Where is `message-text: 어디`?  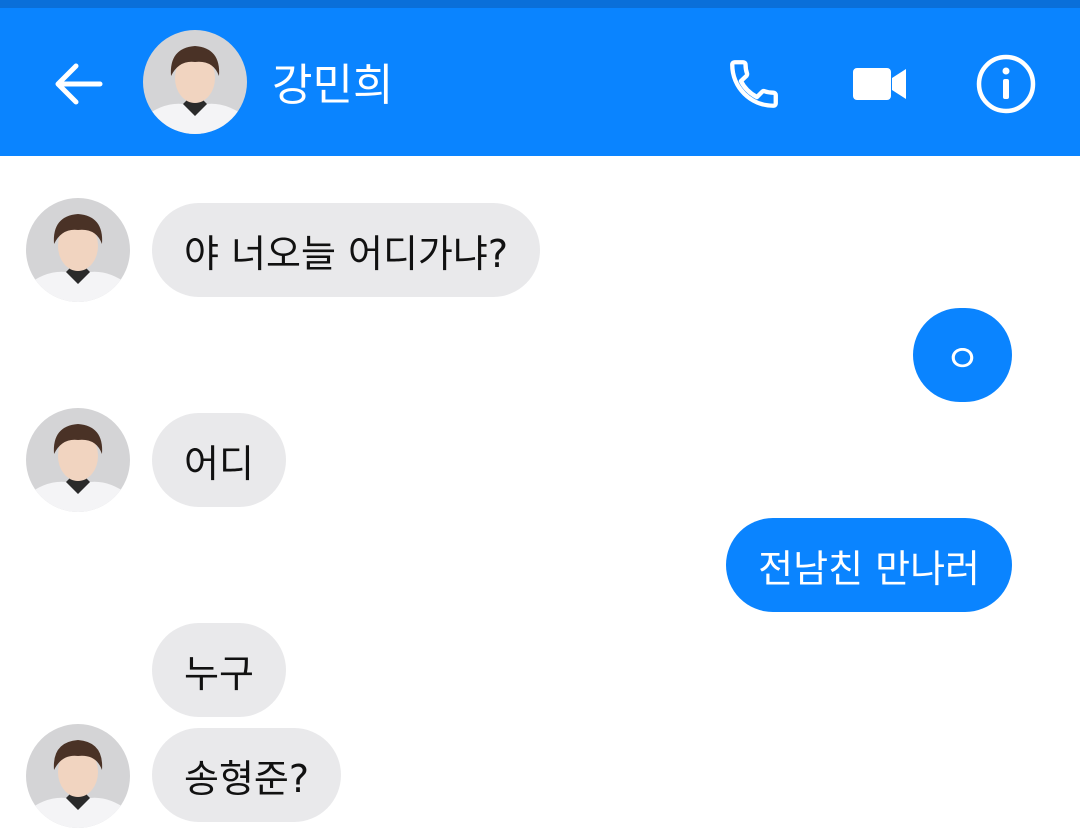
message-text: 어디 is located at coordinates (219, 463).